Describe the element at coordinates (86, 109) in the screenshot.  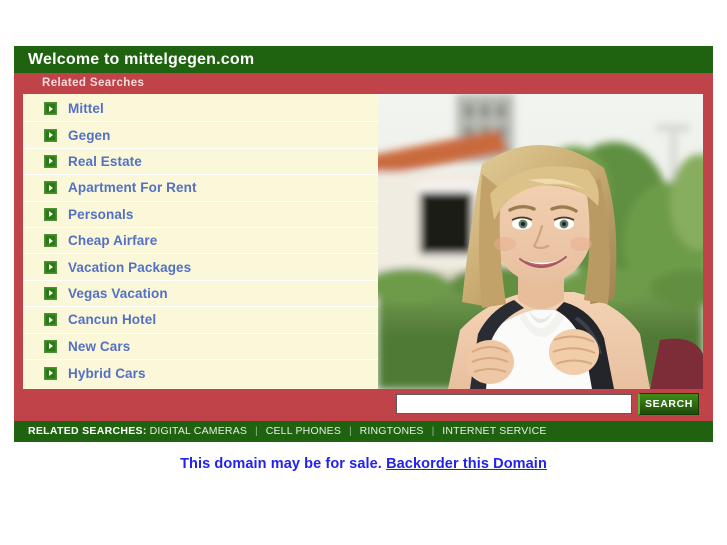
I see `list-item-label: Mittel` at that location.